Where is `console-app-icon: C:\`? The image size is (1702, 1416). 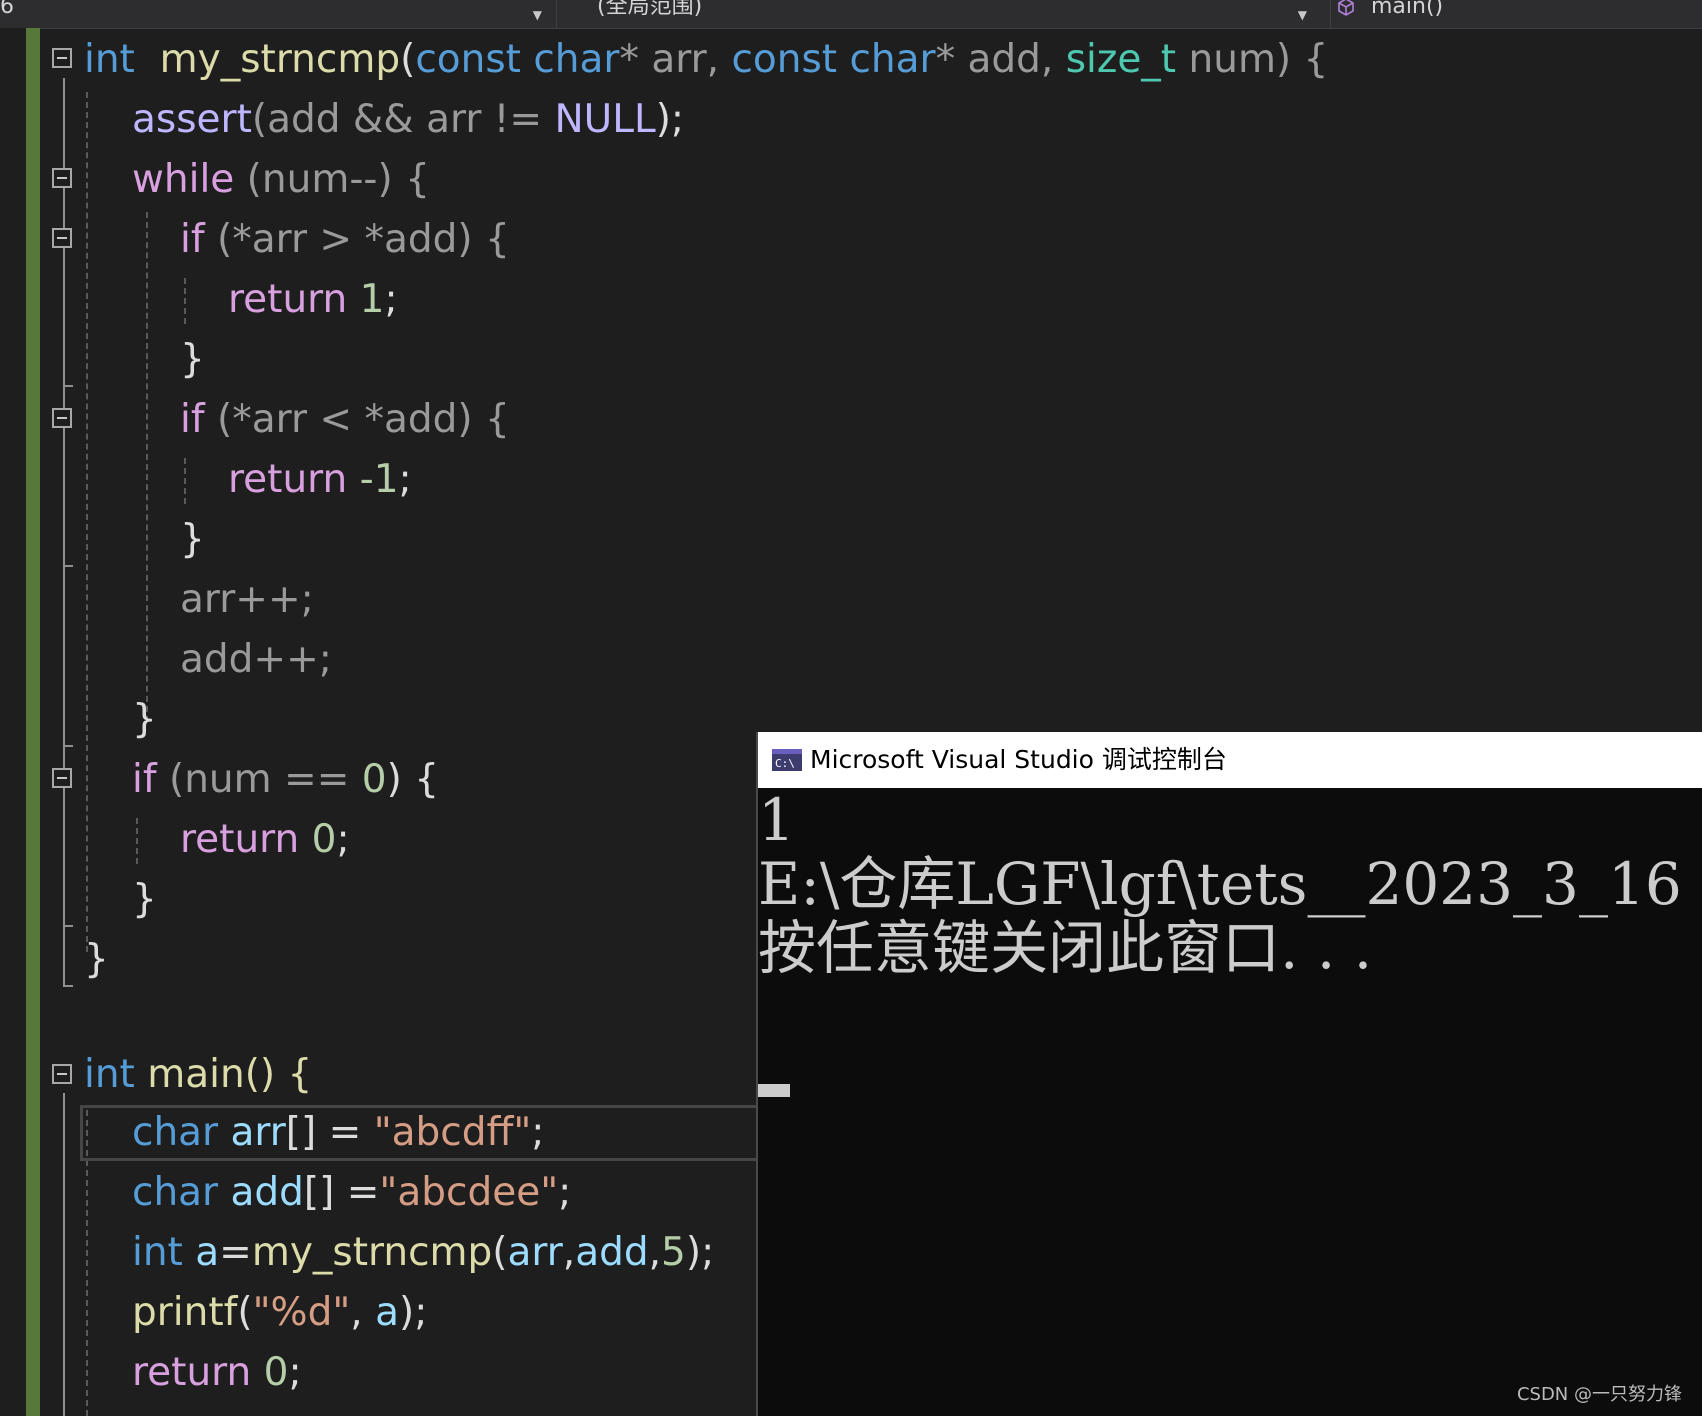 console-app-icon: C:\ is located at coordinates (787, 760).